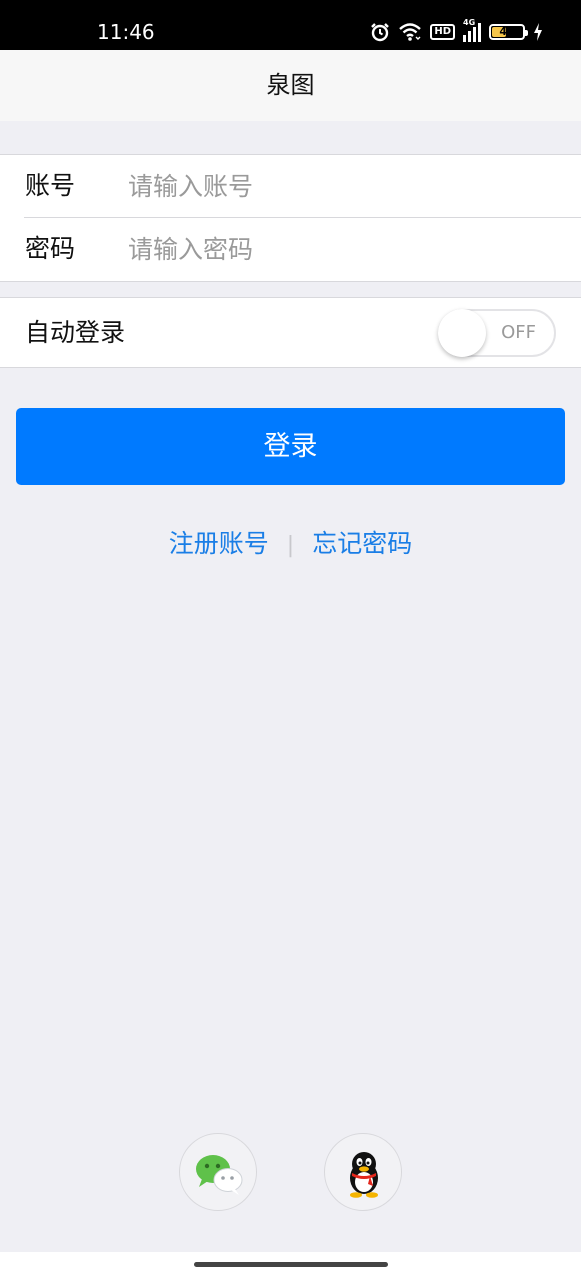 The height and width of the screenshot is (1278, 581). What do you see at coordinates (364, 1175) in the screenshot?
I see `qq-icon` at bounding box center [364, 1175].